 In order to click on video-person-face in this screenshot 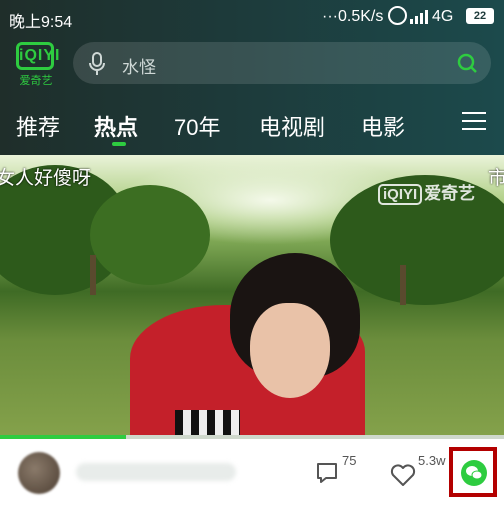, I will do `click(290, 350)`.